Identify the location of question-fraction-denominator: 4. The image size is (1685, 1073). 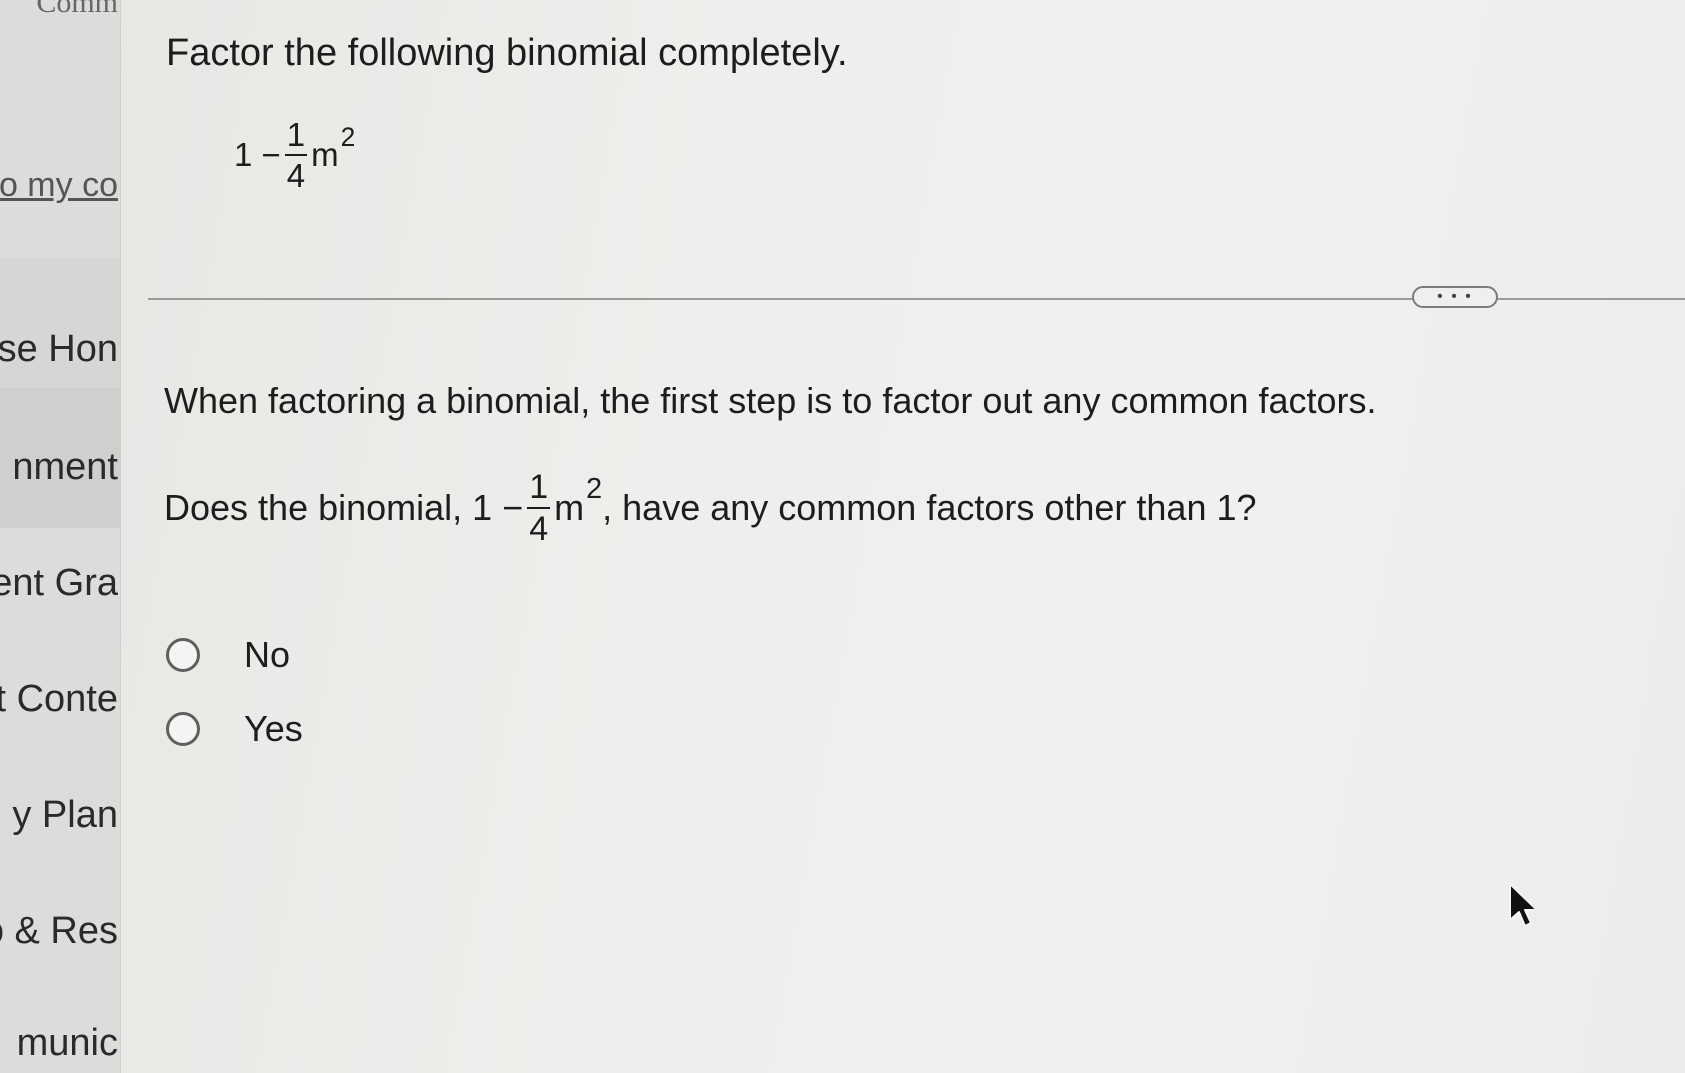
(539, 526).